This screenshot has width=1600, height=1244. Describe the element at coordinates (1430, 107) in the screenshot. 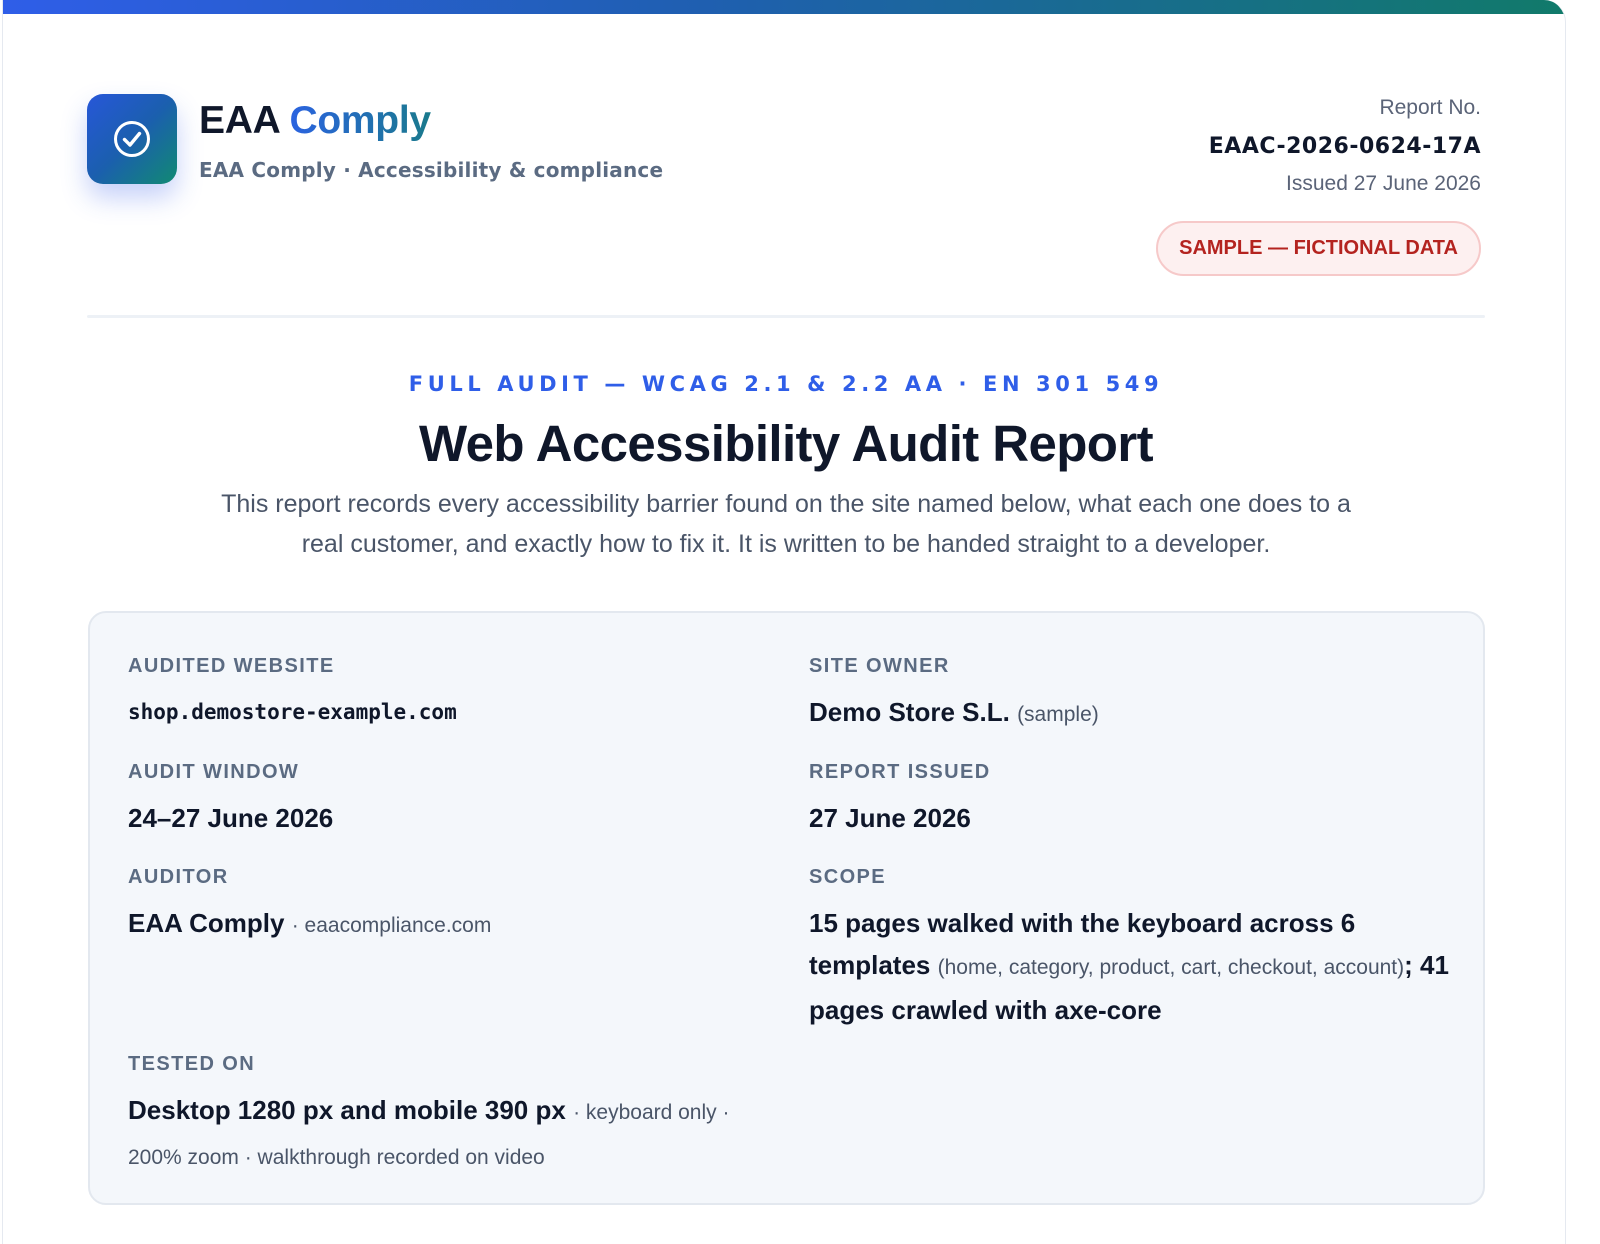

I see `report-number-label: Report No.` at that location.